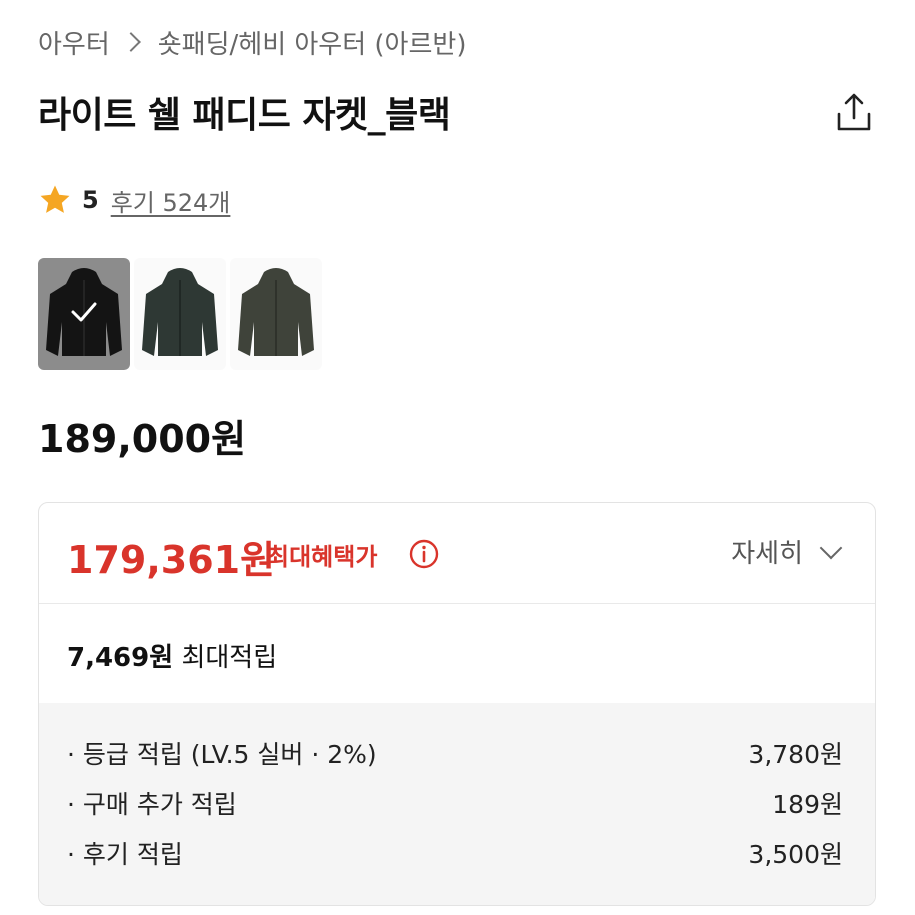 Image resolution: width=915 pixels, height=915 pixels. Describe the element at coordinates (142, 439) in the screenshot. I see `product-price: 189,000원` at that location.